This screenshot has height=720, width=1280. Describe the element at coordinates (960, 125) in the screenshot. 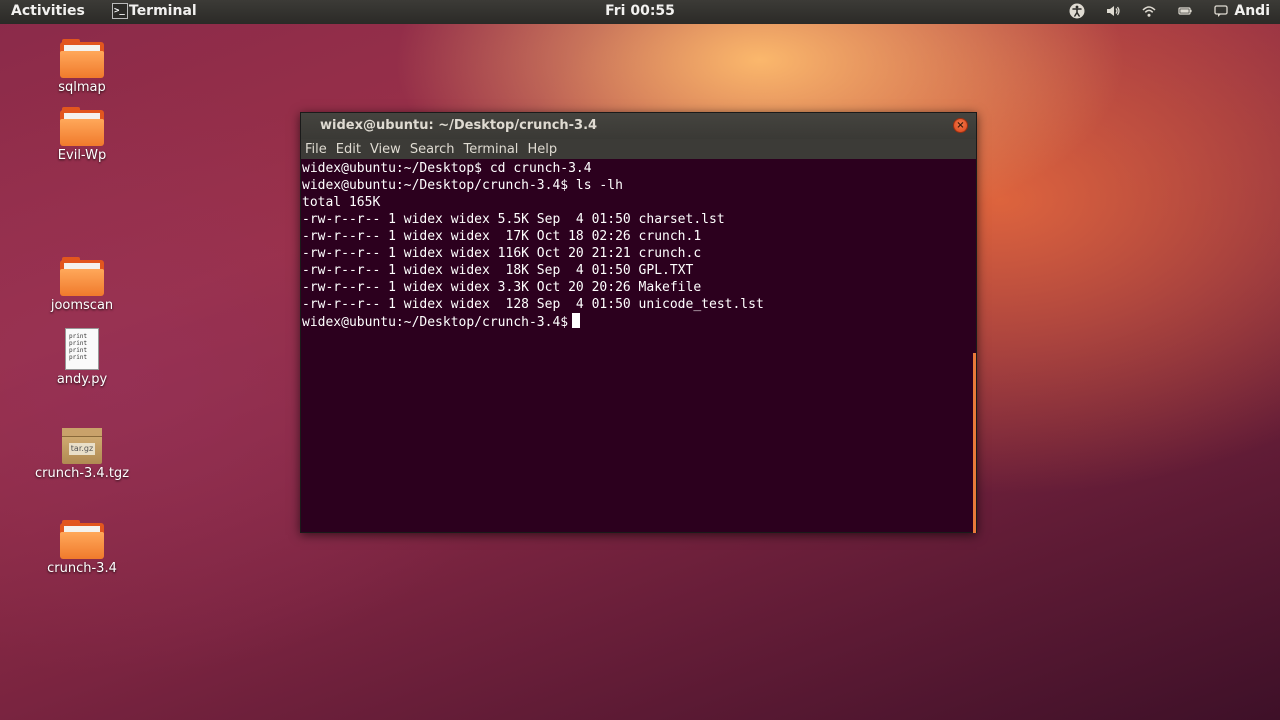

I see `close-icon: ×` at that location.